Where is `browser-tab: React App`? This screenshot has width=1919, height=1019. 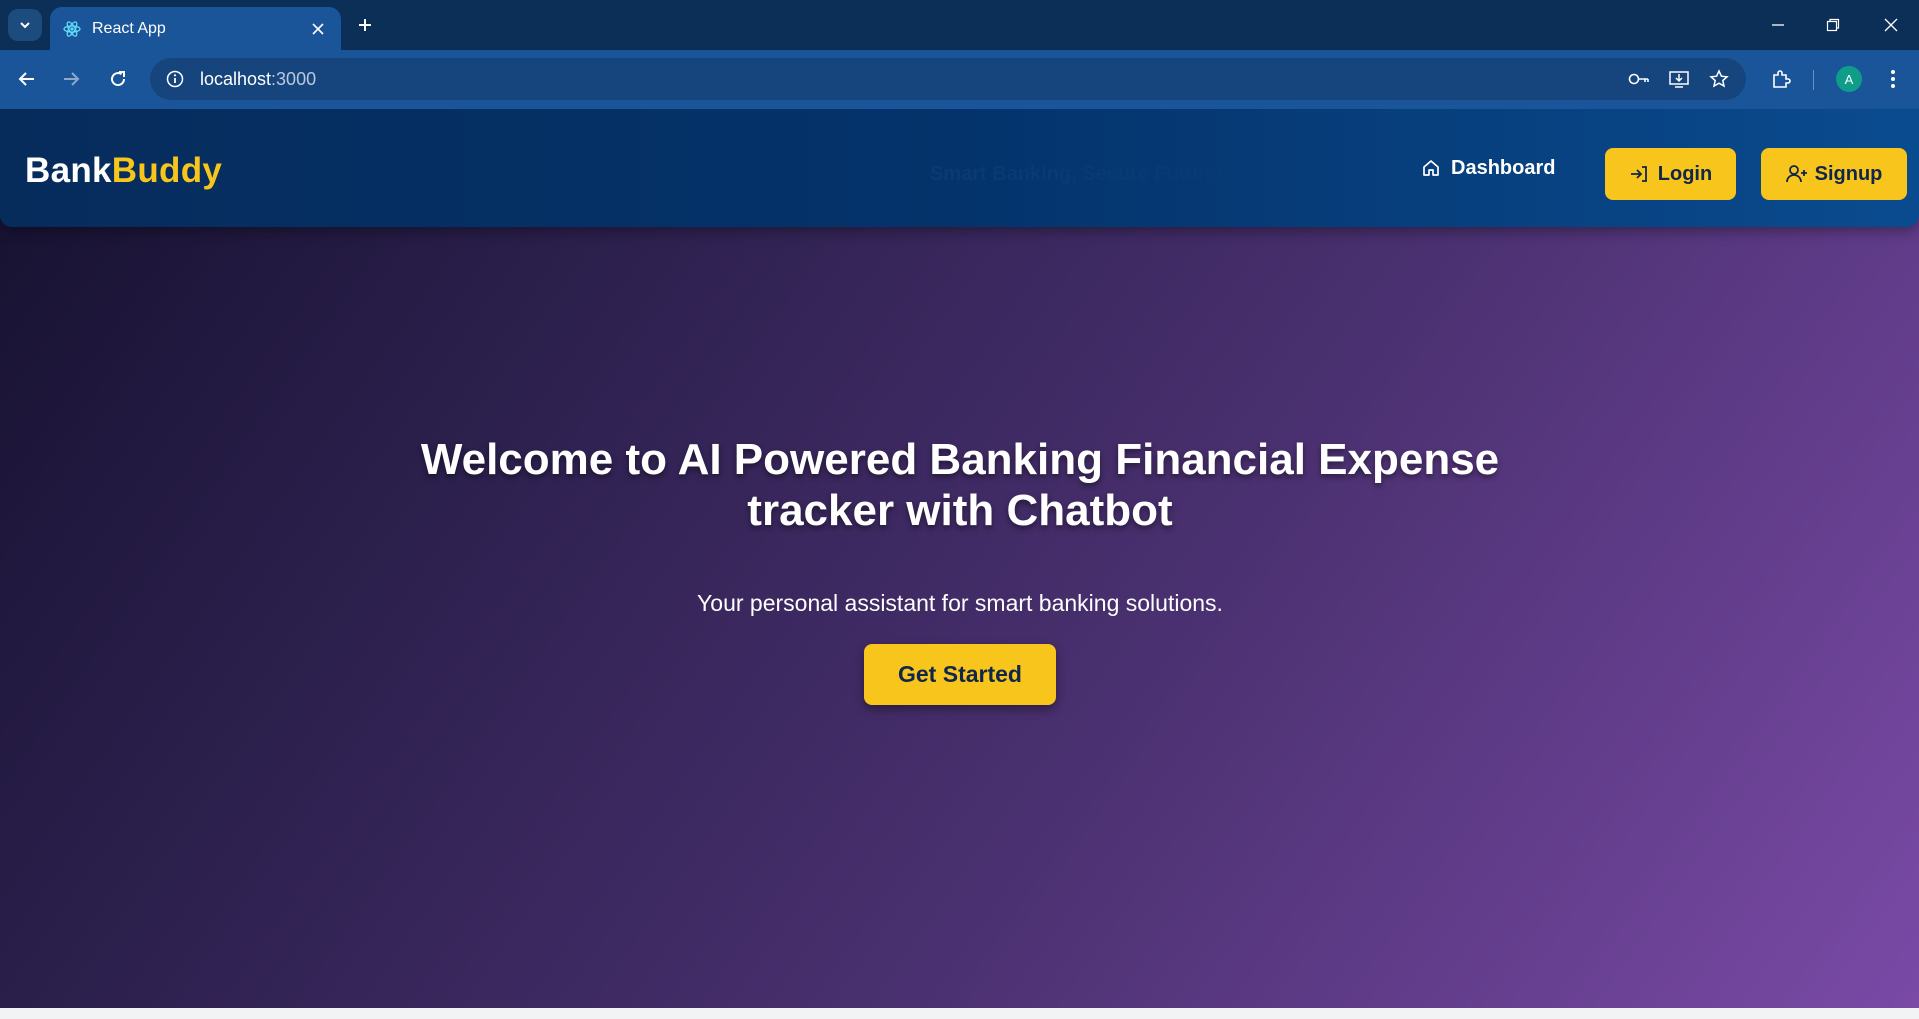
browser-tab: React App is located at coordinates (195, 28).